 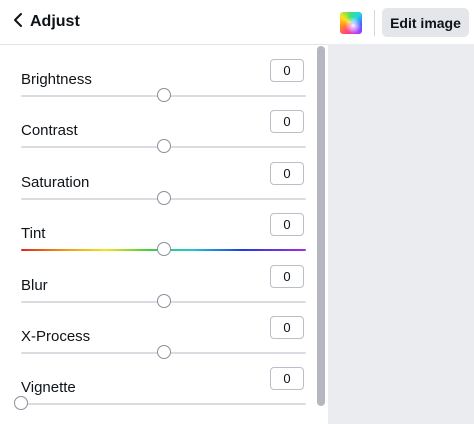 I want to click on adjustment-label: Contrast, so click(x=49, y=131).